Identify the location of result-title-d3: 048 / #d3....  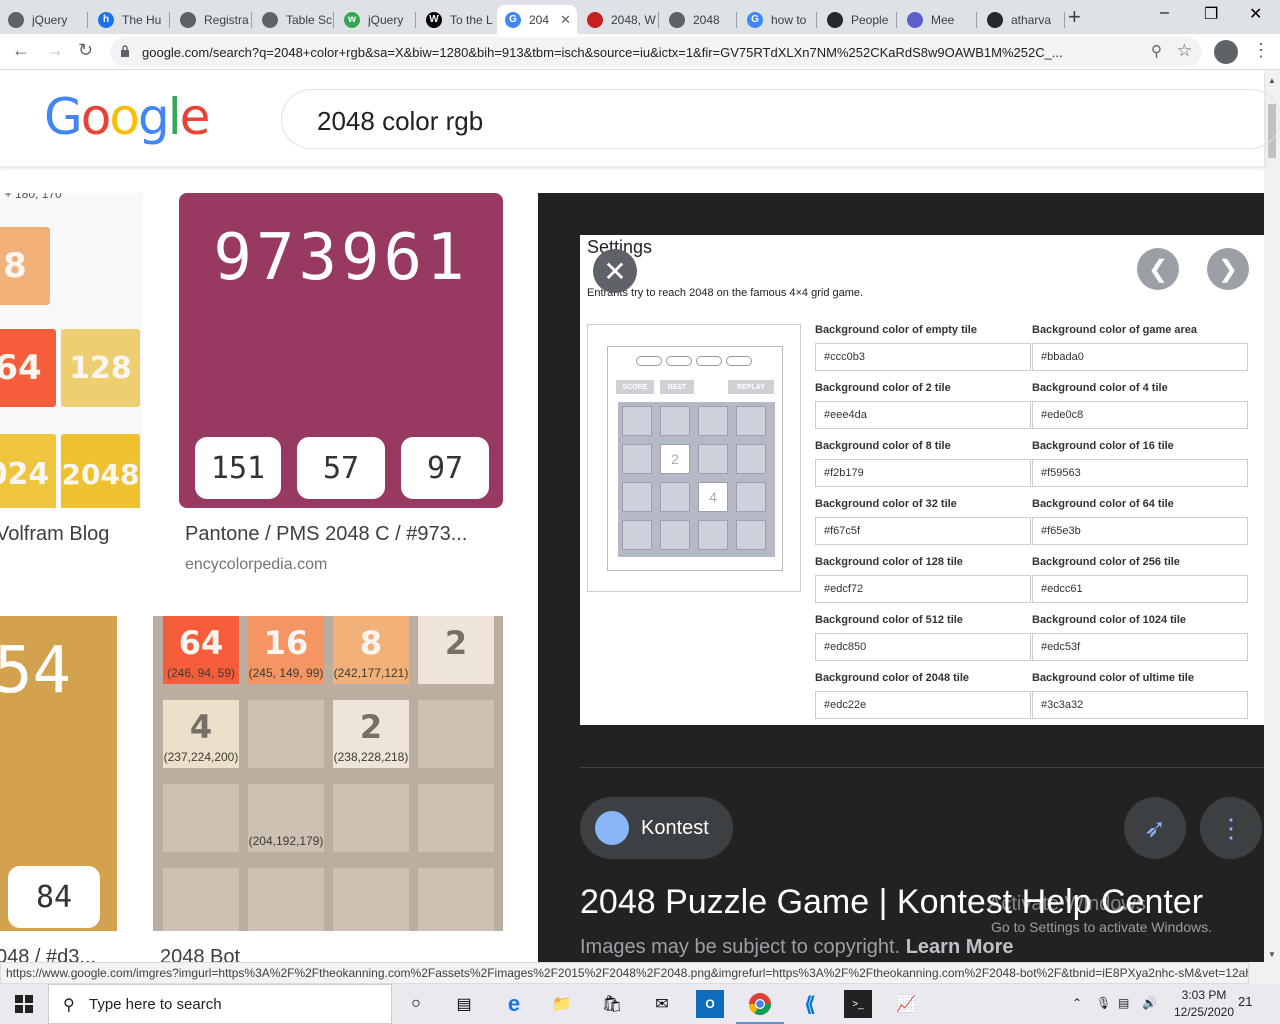
(48, 954).